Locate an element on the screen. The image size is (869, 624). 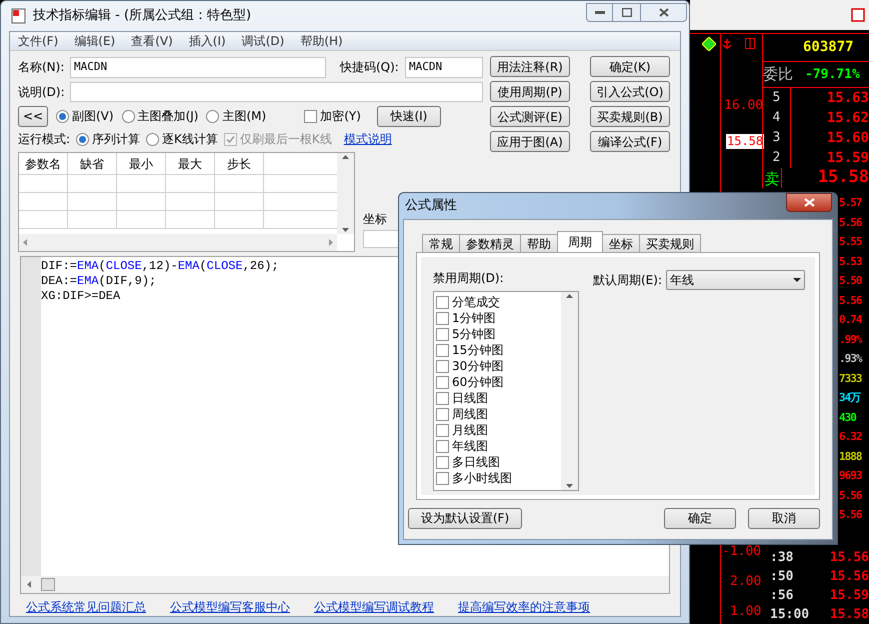
menu-item: 查看(V) is located at coordinates (152, 41).